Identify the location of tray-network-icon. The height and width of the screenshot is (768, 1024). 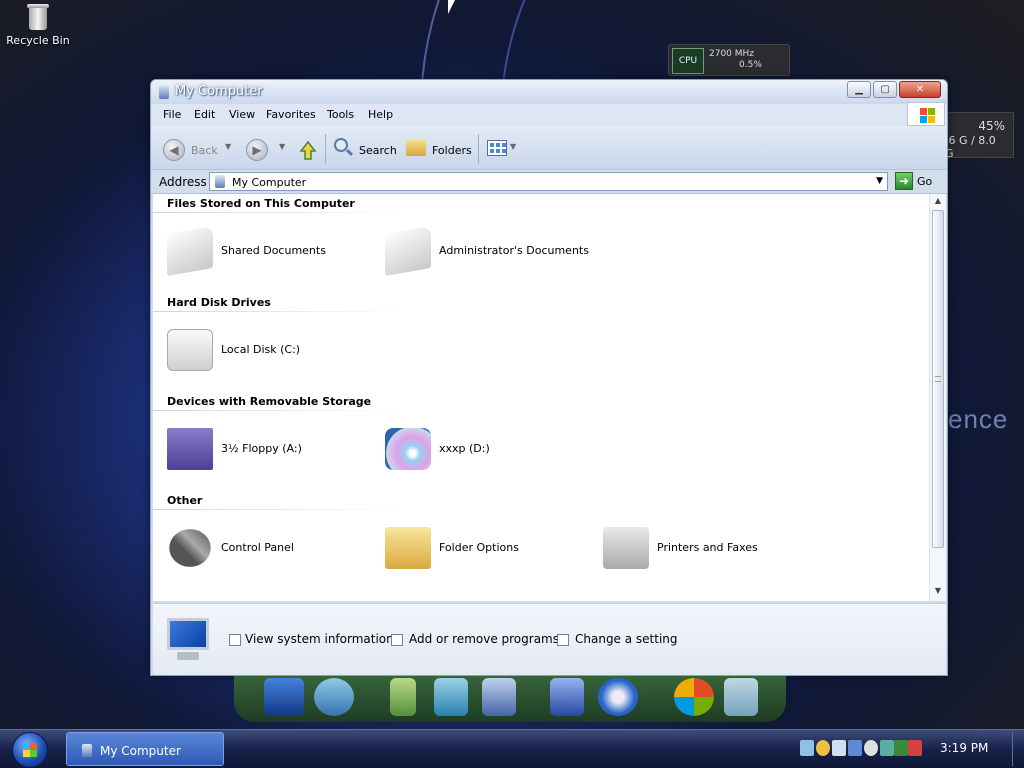
(855, 748).